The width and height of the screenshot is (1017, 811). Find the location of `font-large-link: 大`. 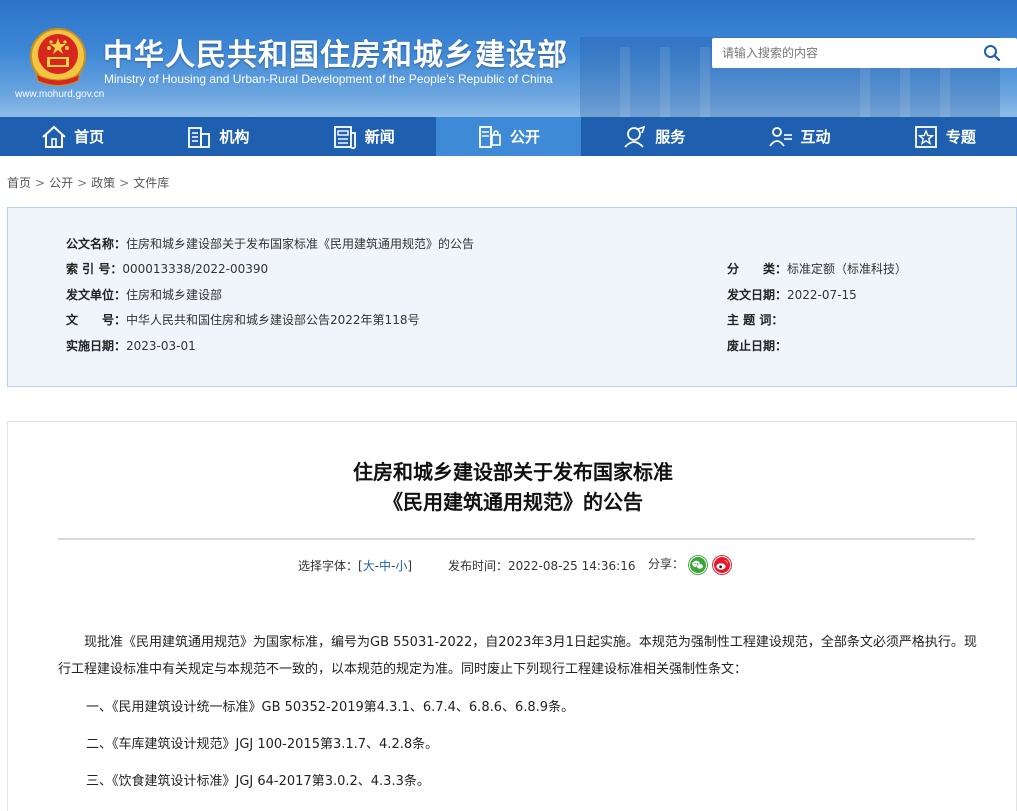

font-large-link: 大 is located at coordinates (369, 566).